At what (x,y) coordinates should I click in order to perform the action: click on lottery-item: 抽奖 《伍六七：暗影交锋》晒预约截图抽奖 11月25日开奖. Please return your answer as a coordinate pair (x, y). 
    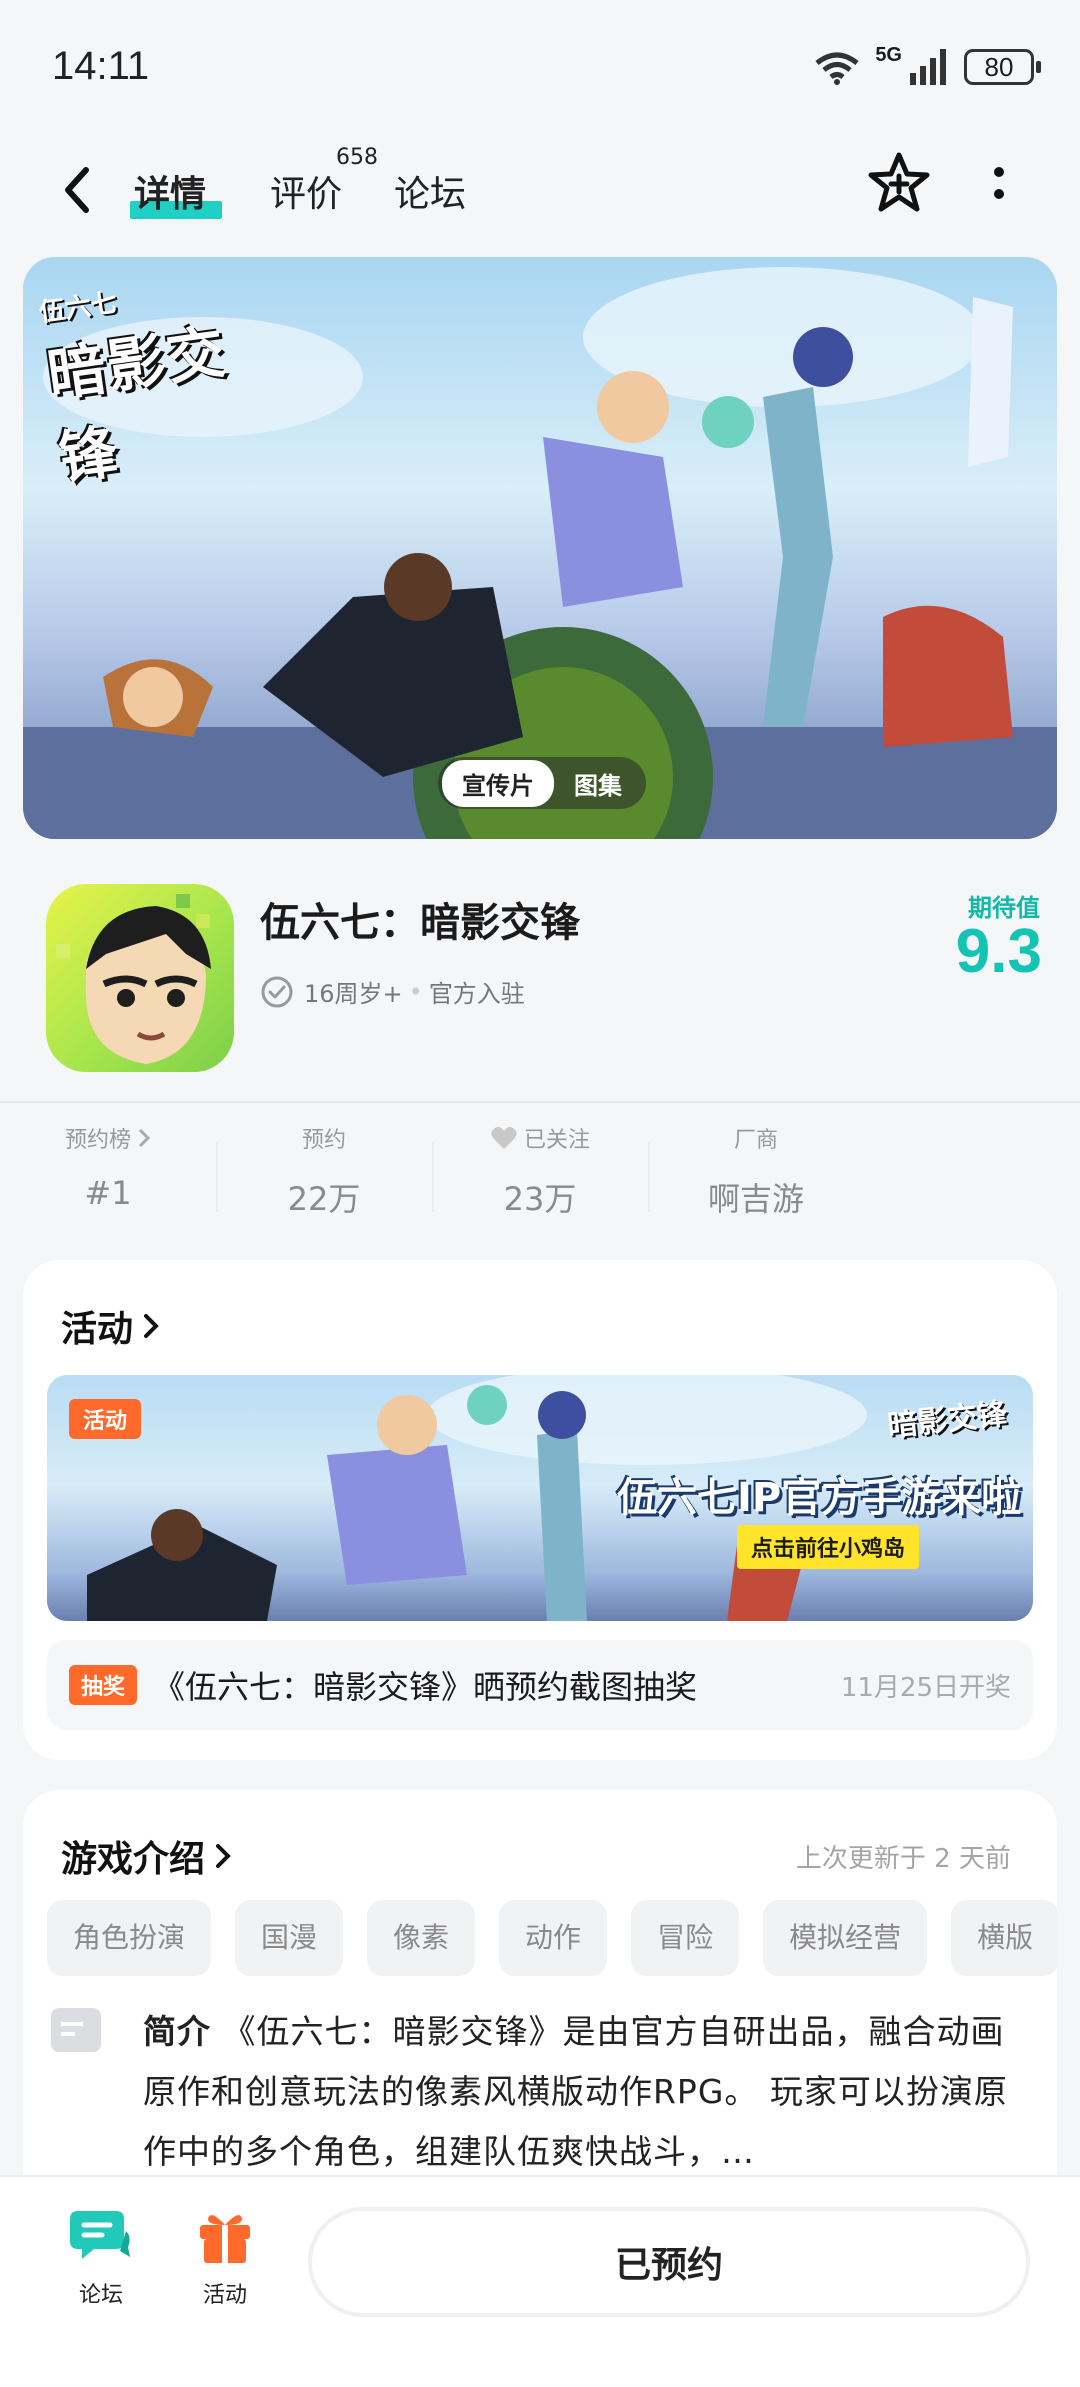
    Looking at the image, I should click on (540, 1685).